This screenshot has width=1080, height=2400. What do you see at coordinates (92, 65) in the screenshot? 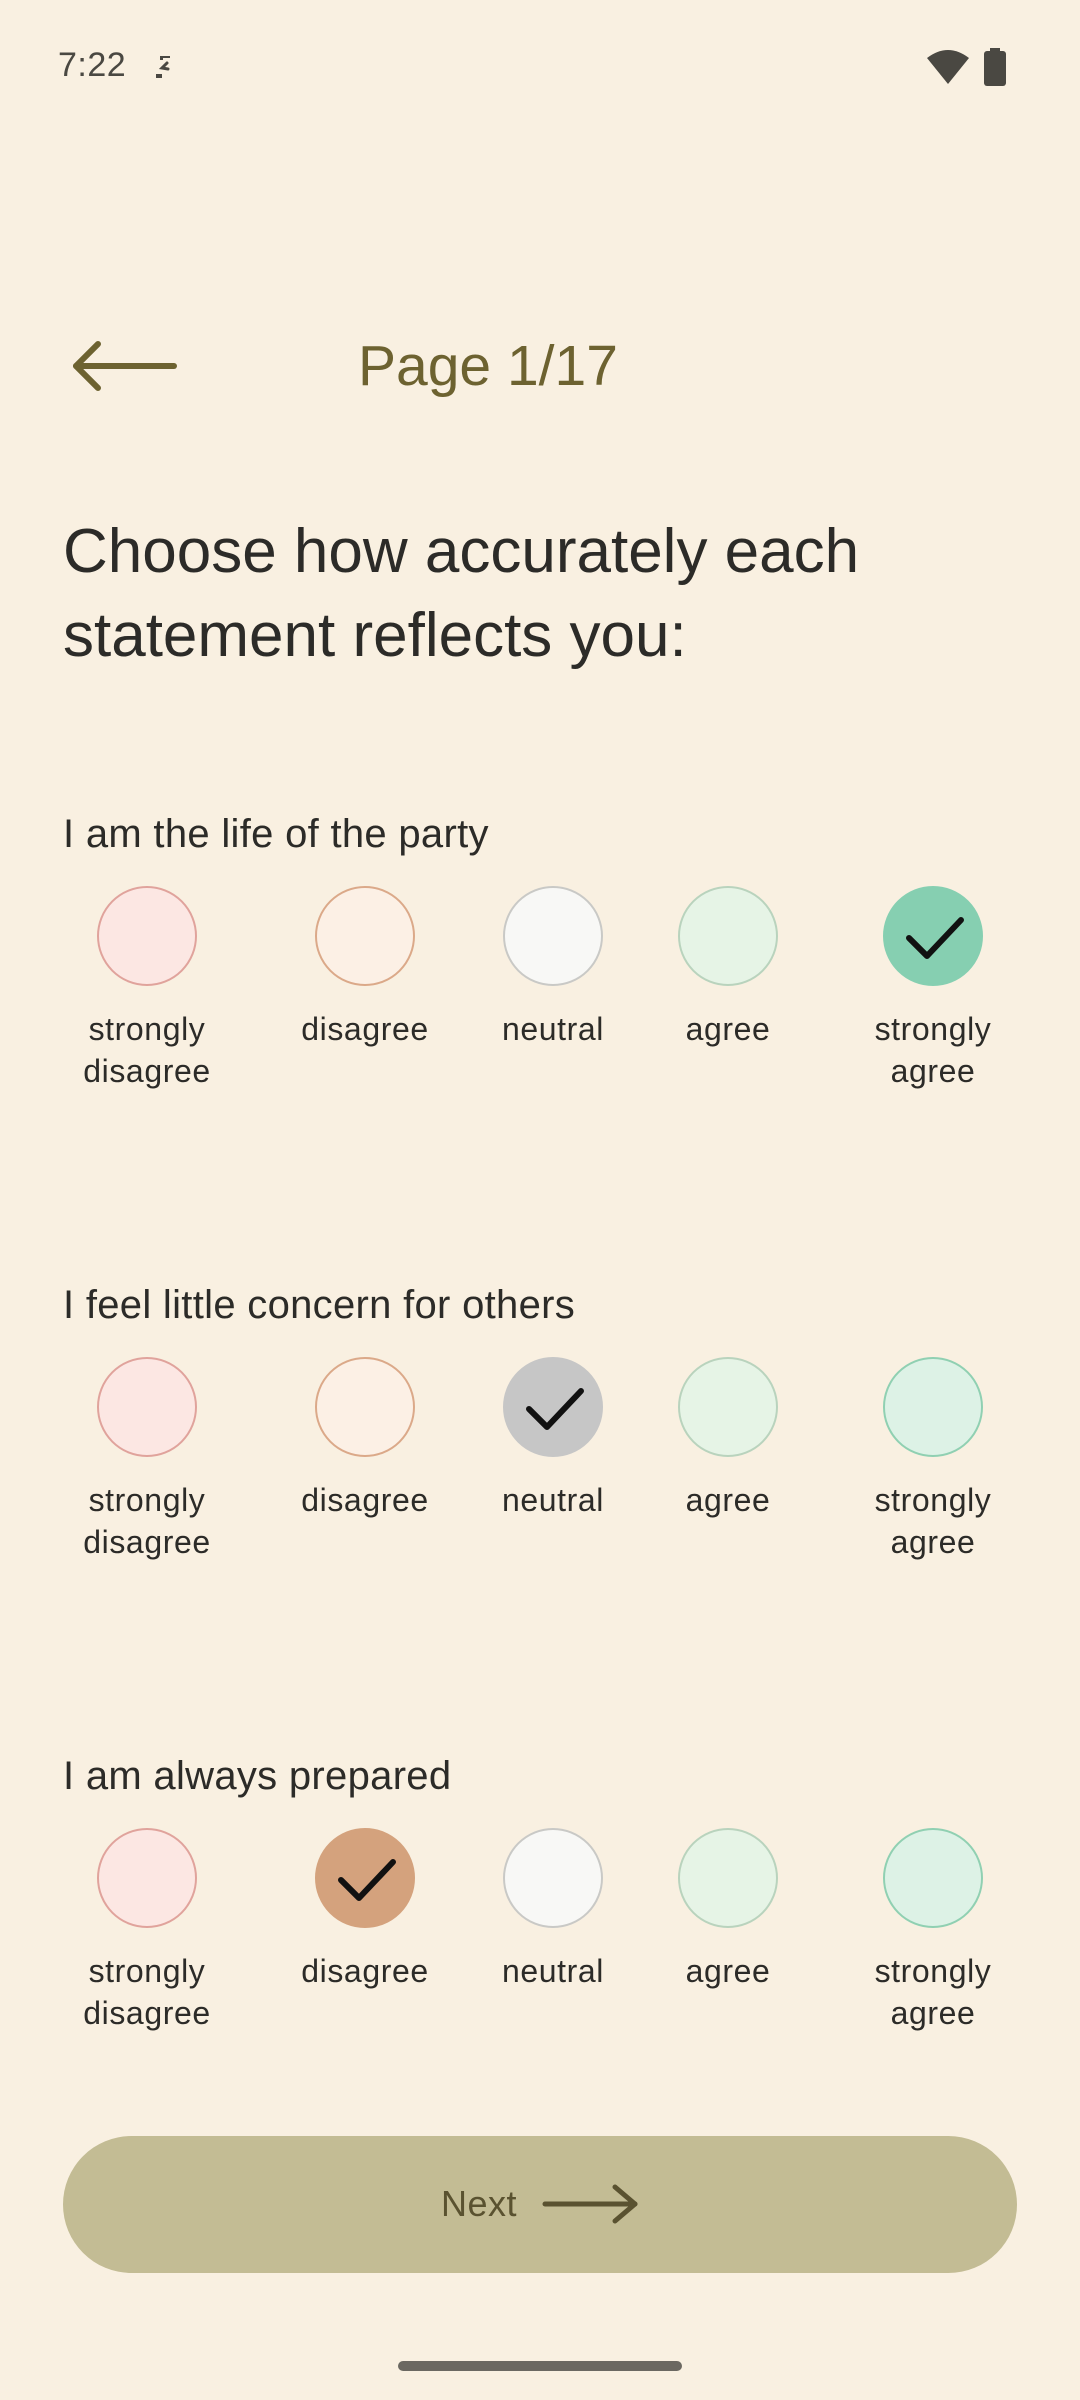
I see `status-time: 7:22` at bounding box center [92, 65].